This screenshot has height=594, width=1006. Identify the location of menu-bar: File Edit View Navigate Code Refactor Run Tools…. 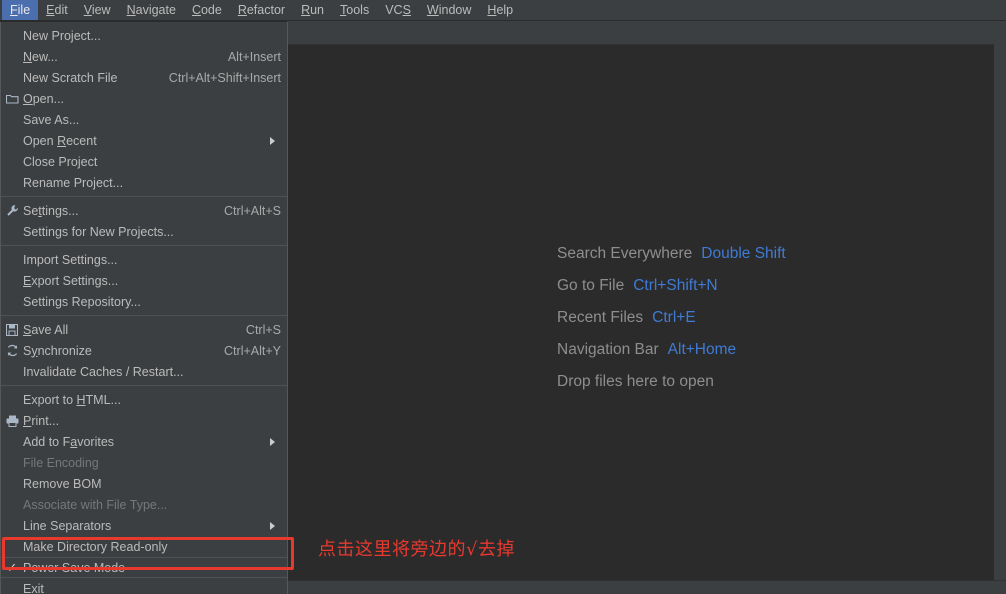
(503, 10).